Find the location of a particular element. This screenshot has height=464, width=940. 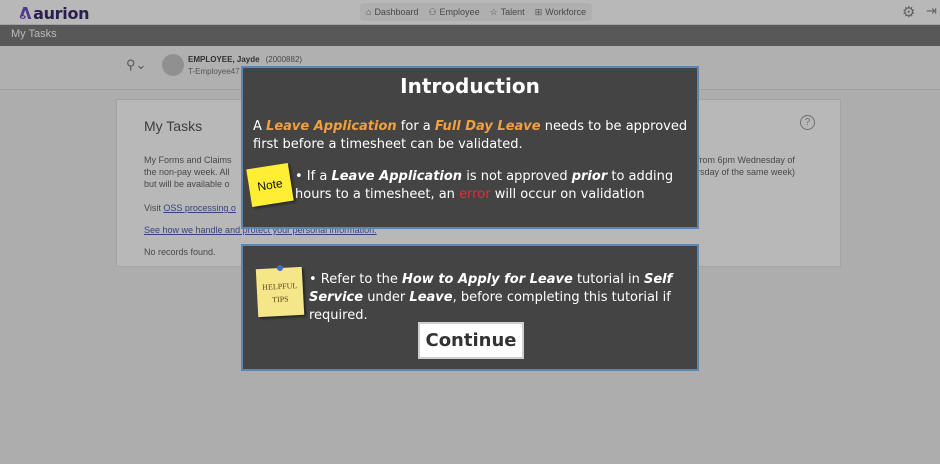

note-c: is not approved is located at coordinates (517, 176).